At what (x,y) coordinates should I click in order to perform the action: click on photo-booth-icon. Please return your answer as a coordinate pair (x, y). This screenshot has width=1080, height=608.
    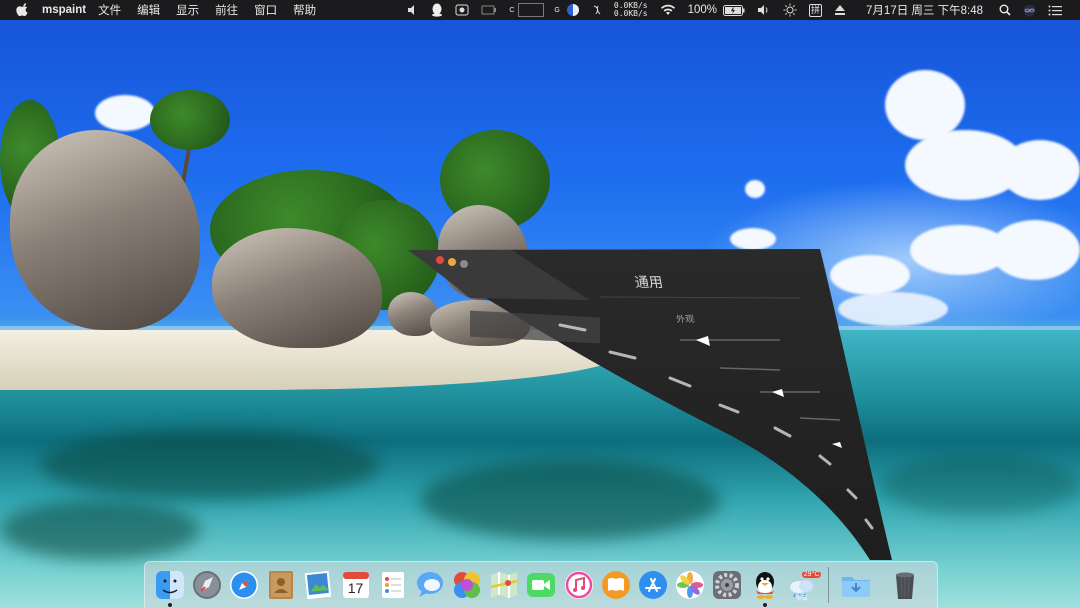
    Looking at the image, I should click on (467, 585).